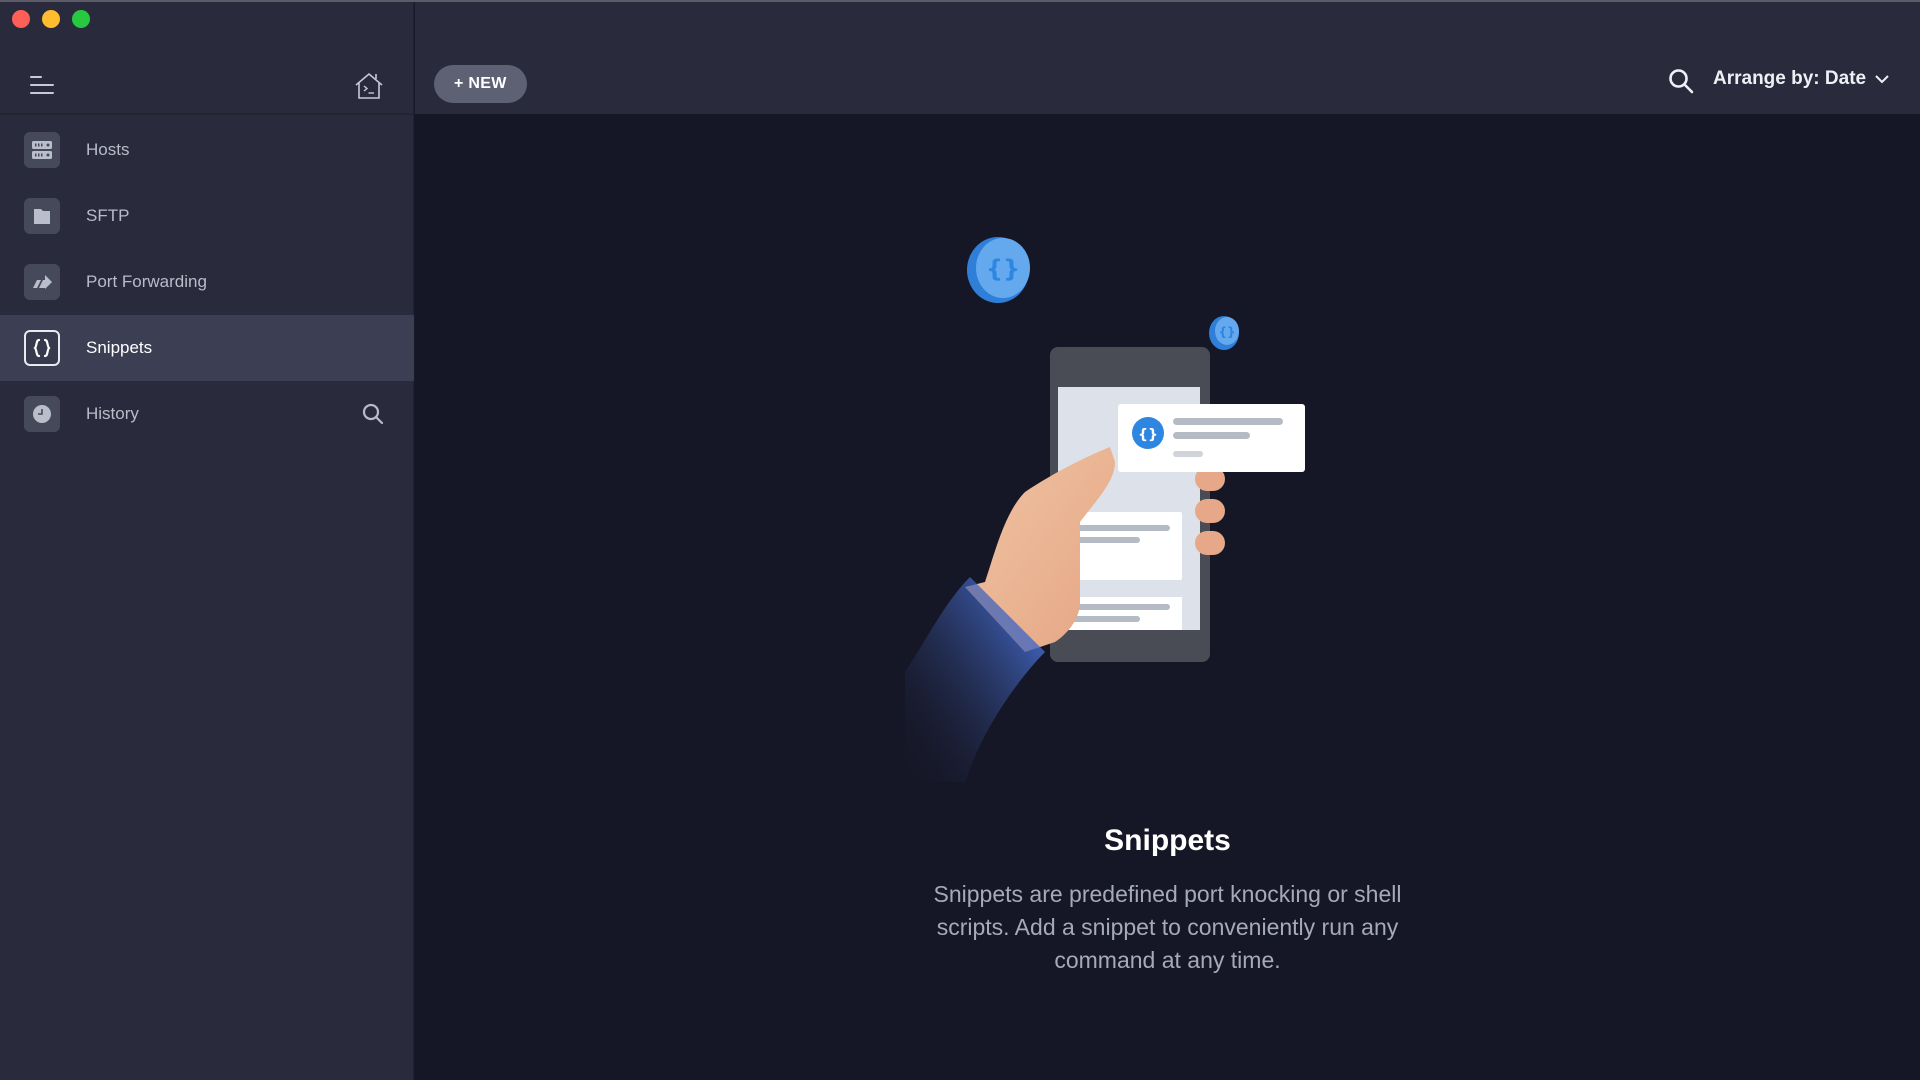 The height and width of the screenshot is (1080, 1920). I want to click on sidebar-header, so click(207, 58).